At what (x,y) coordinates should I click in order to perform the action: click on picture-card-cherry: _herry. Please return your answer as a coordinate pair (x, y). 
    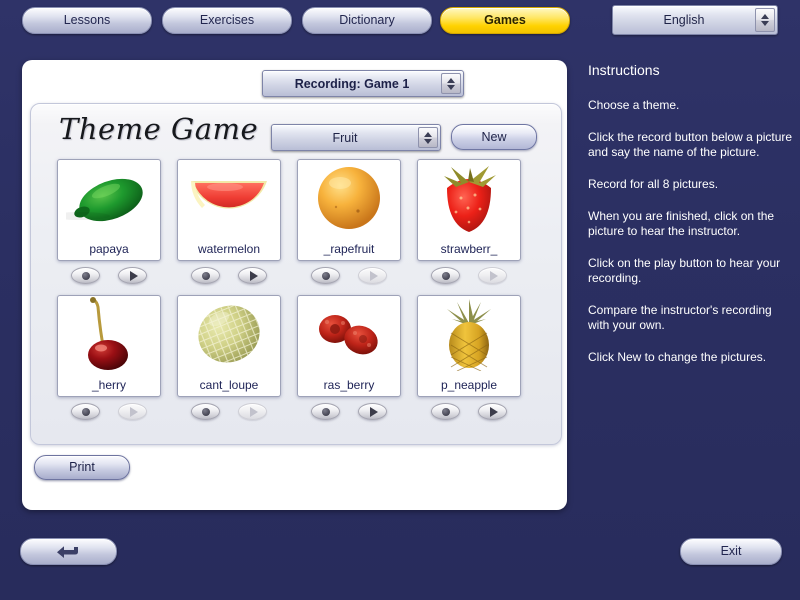
    Looking at the image, I should click on (109, 346).